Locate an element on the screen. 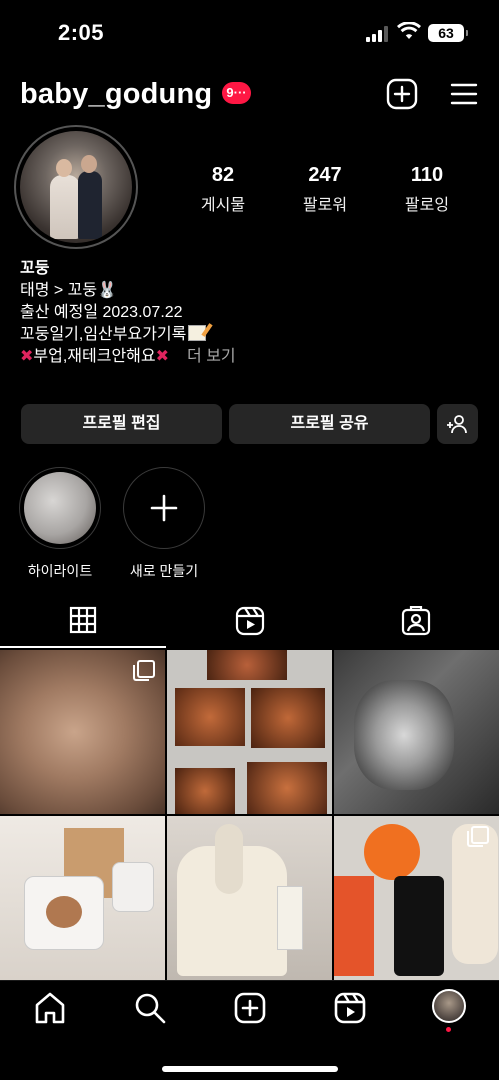 This screenshot has width=499, height=1080. new-highlight-circle is located at coordinates (164, 508).